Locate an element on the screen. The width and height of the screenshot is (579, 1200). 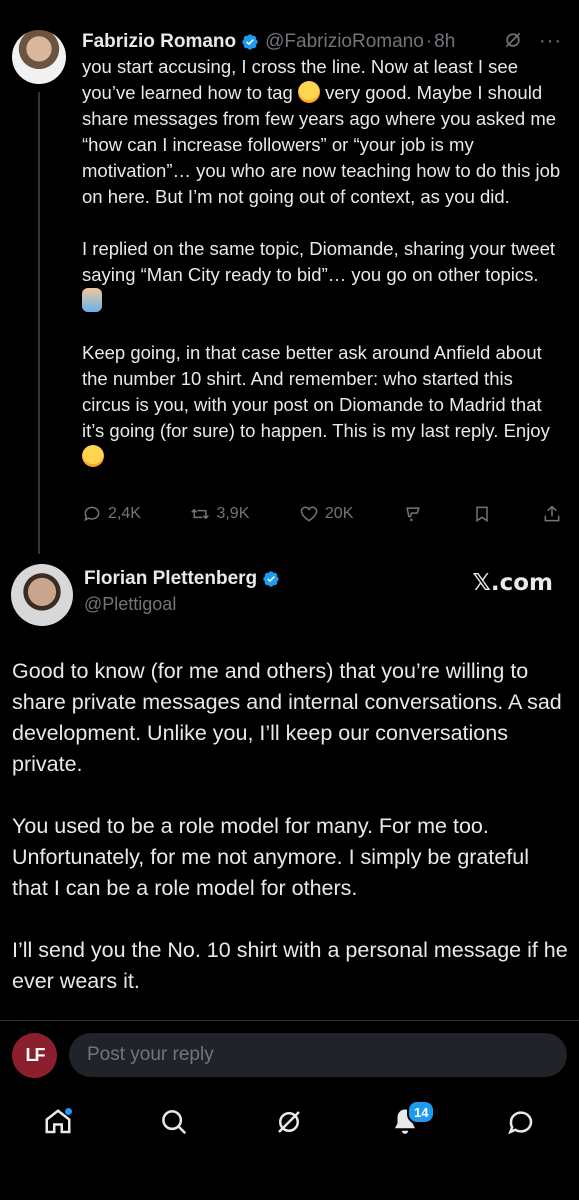
thread-connector-line is located at coordinates (39, 323).